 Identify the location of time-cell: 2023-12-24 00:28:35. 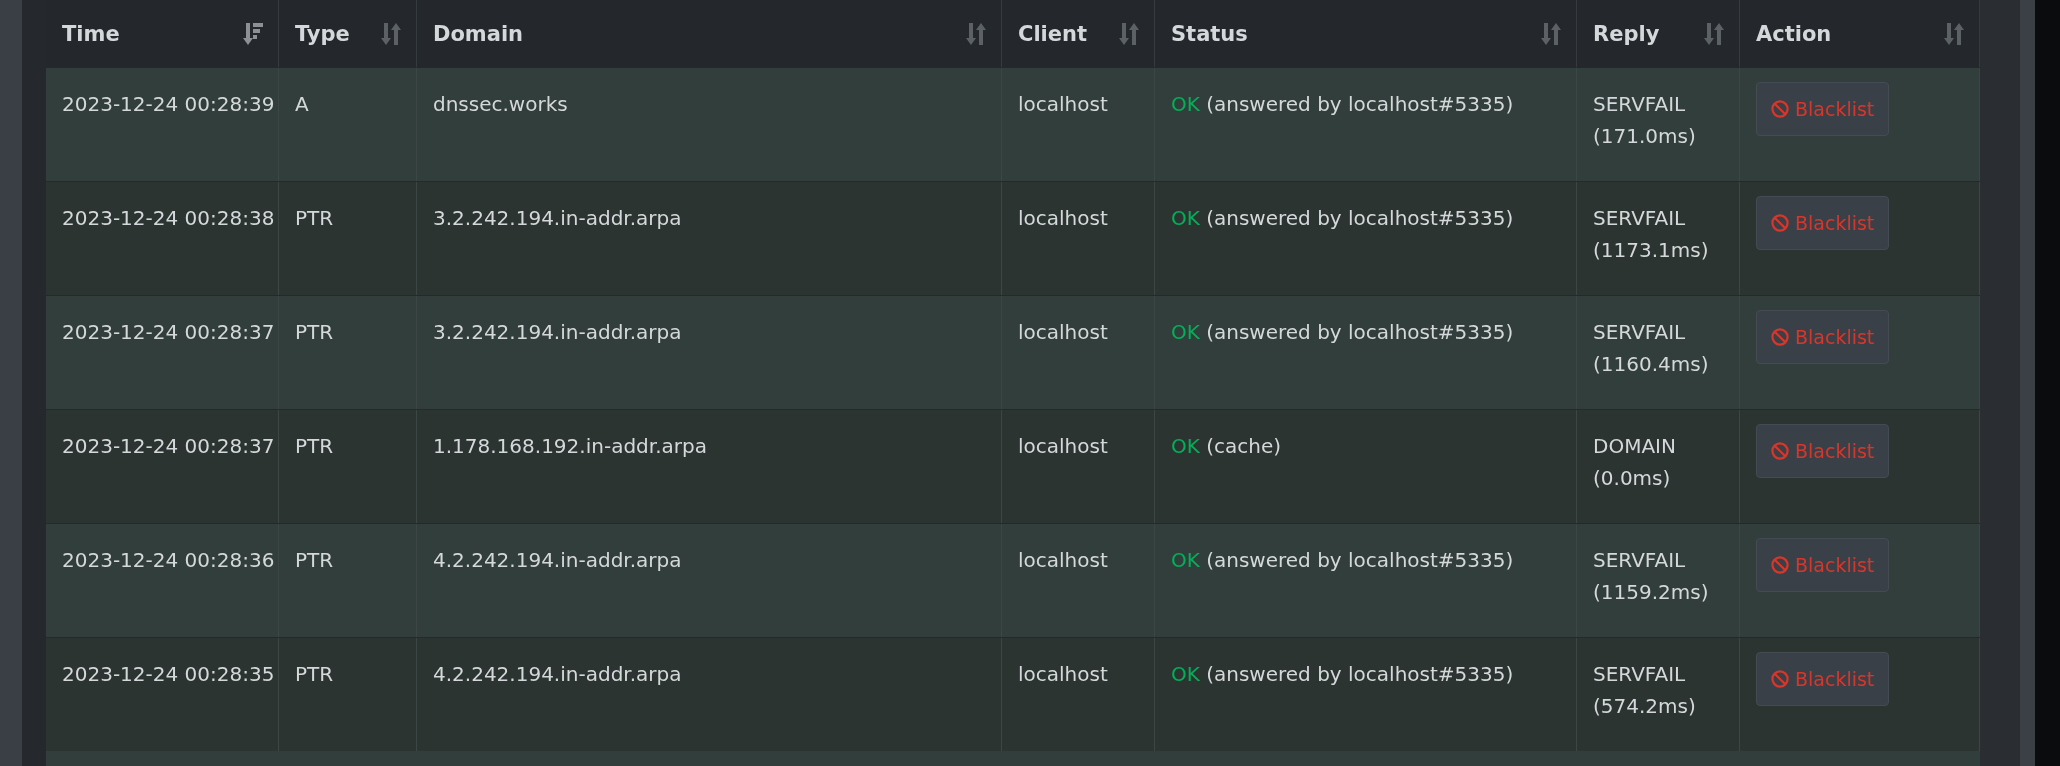
(168, 674).